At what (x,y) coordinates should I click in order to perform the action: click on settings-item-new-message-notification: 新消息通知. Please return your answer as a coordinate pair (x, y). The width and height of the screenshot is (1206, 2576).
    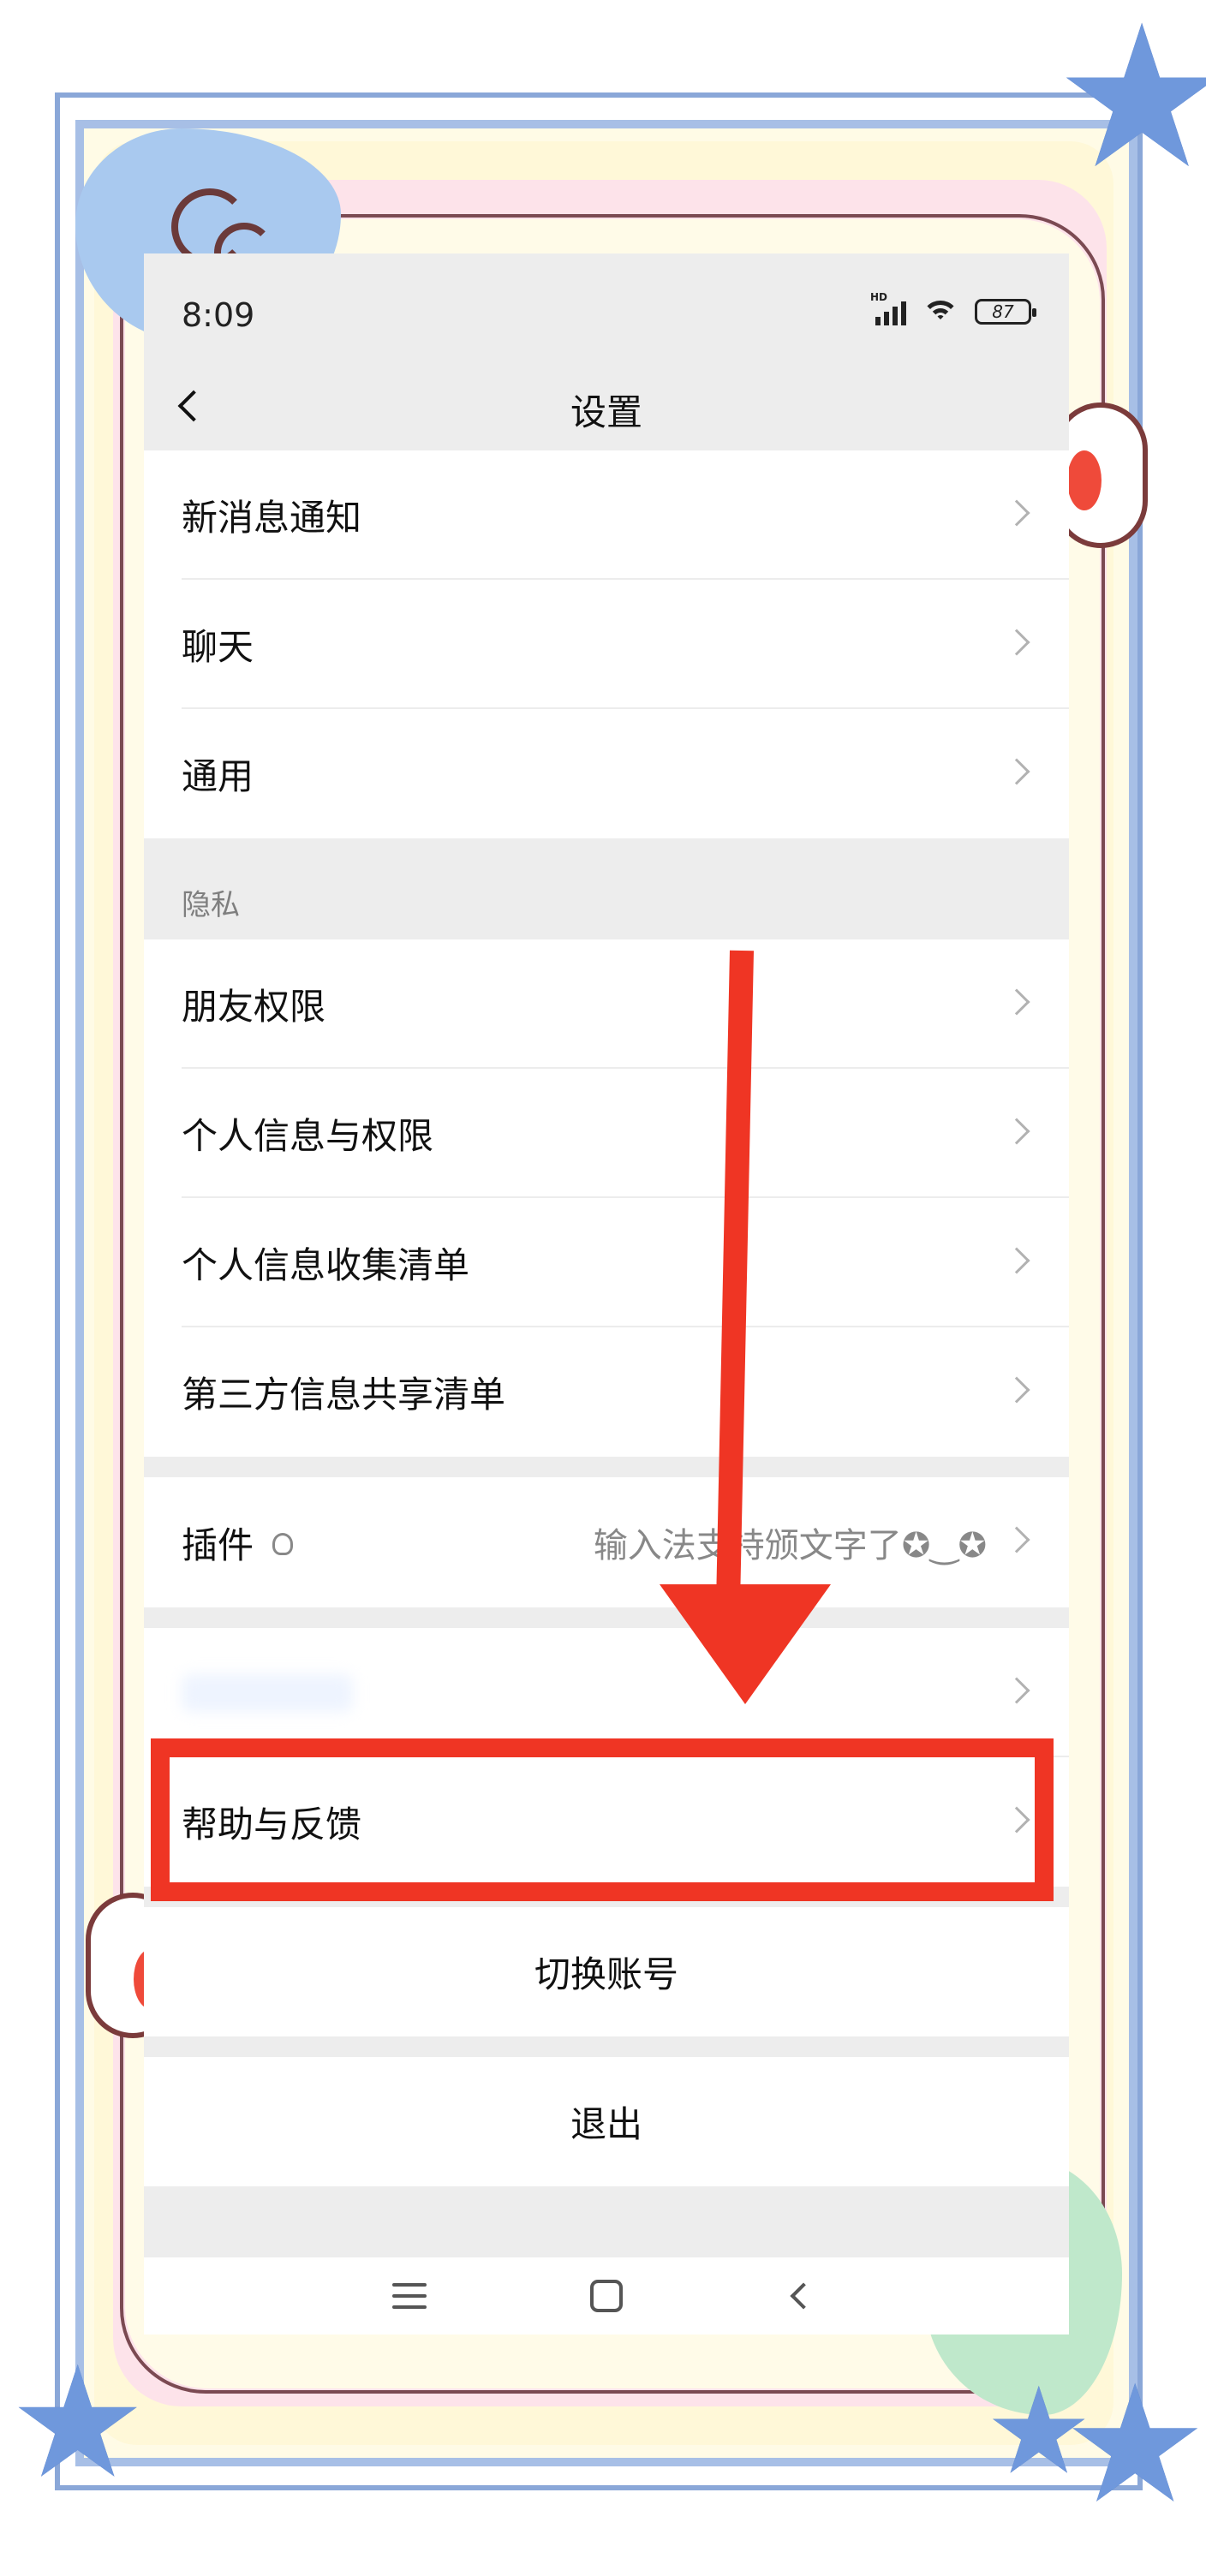
    Looking at the image, I should click on (606, 515).